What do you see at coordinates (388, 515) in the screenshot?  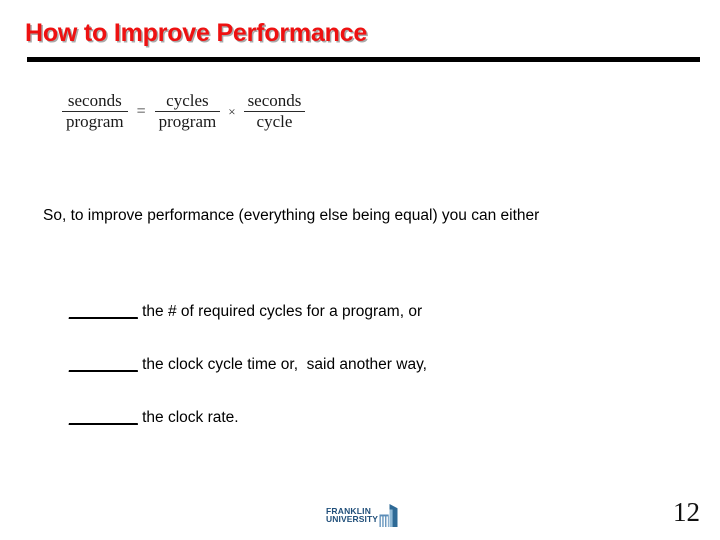 I see `franklin-building-icon` at bounding box center [388, 515].